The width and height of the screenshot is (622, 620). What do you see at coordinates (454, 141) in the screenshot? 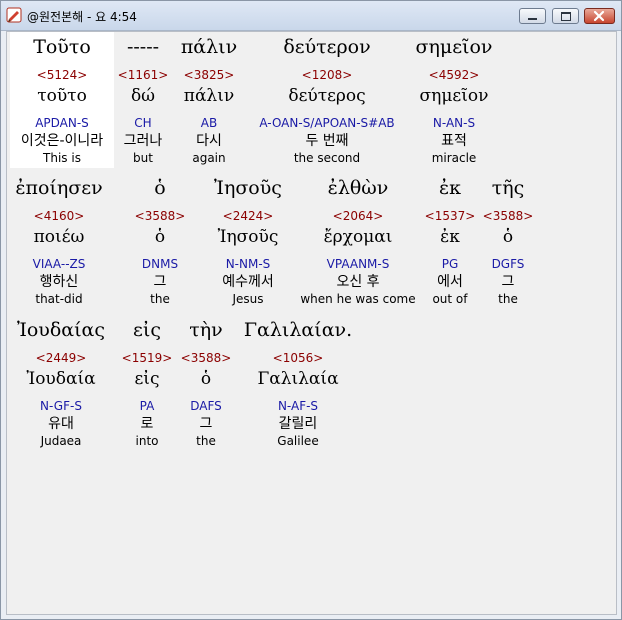
I see `korean-gloss: 표적` at bounding box center [454, 141].